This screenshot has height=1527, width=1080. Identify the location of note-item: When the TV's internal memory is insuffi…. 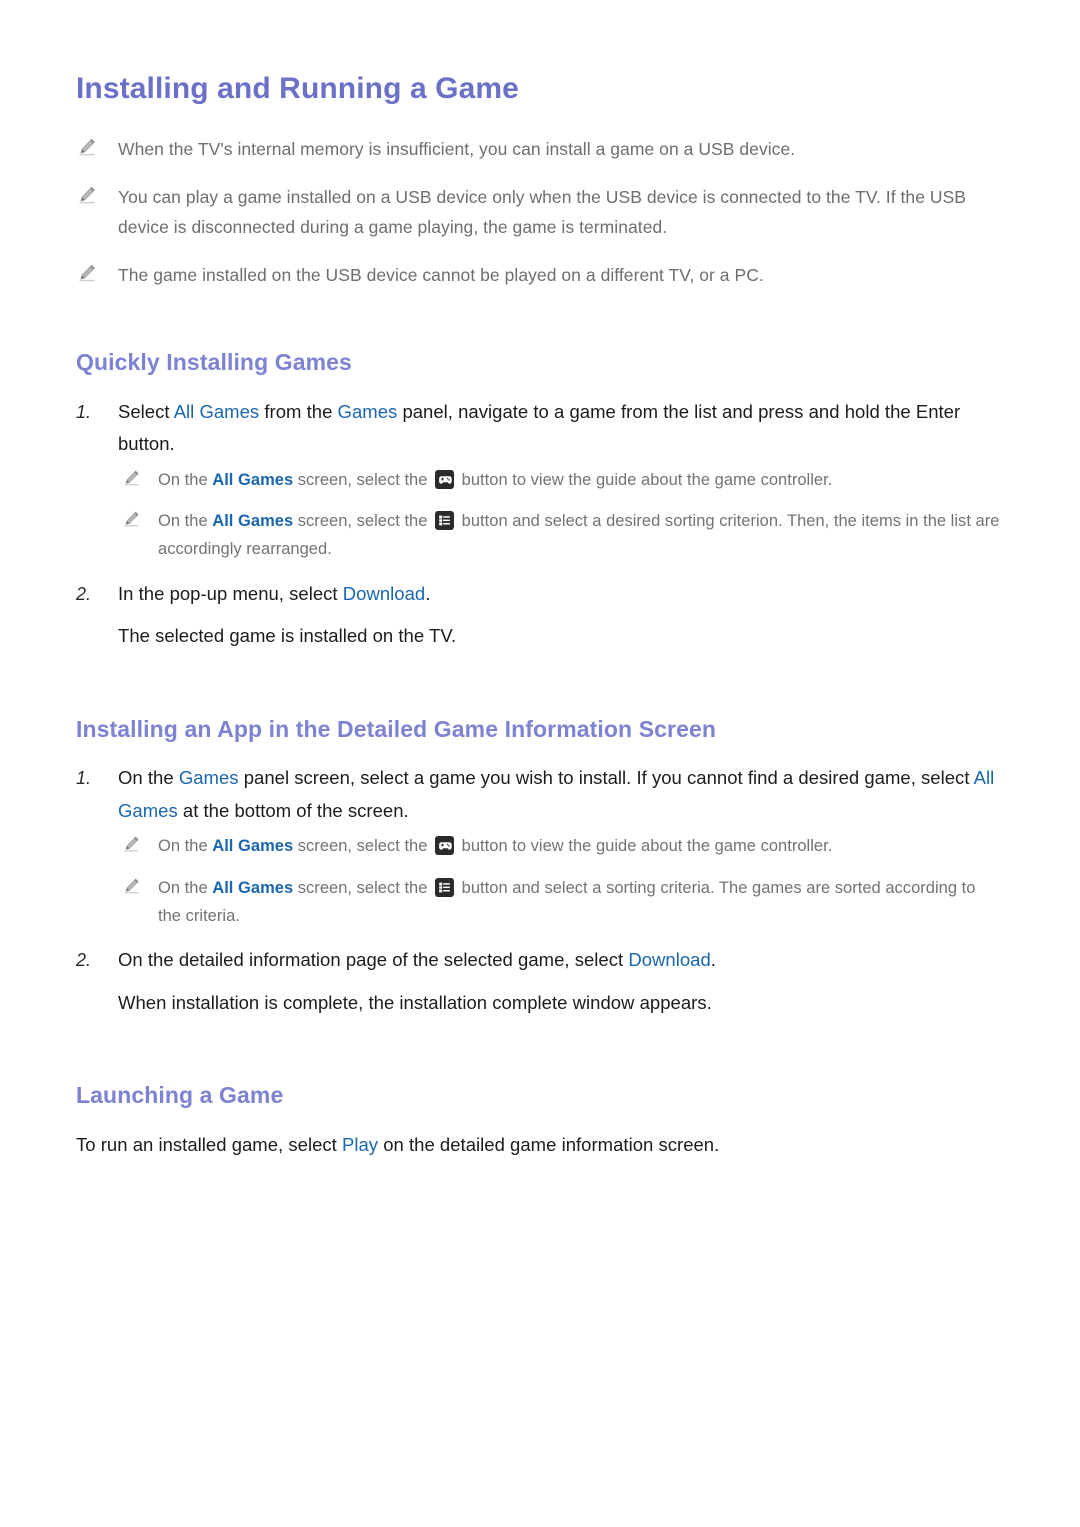
(538, 149).